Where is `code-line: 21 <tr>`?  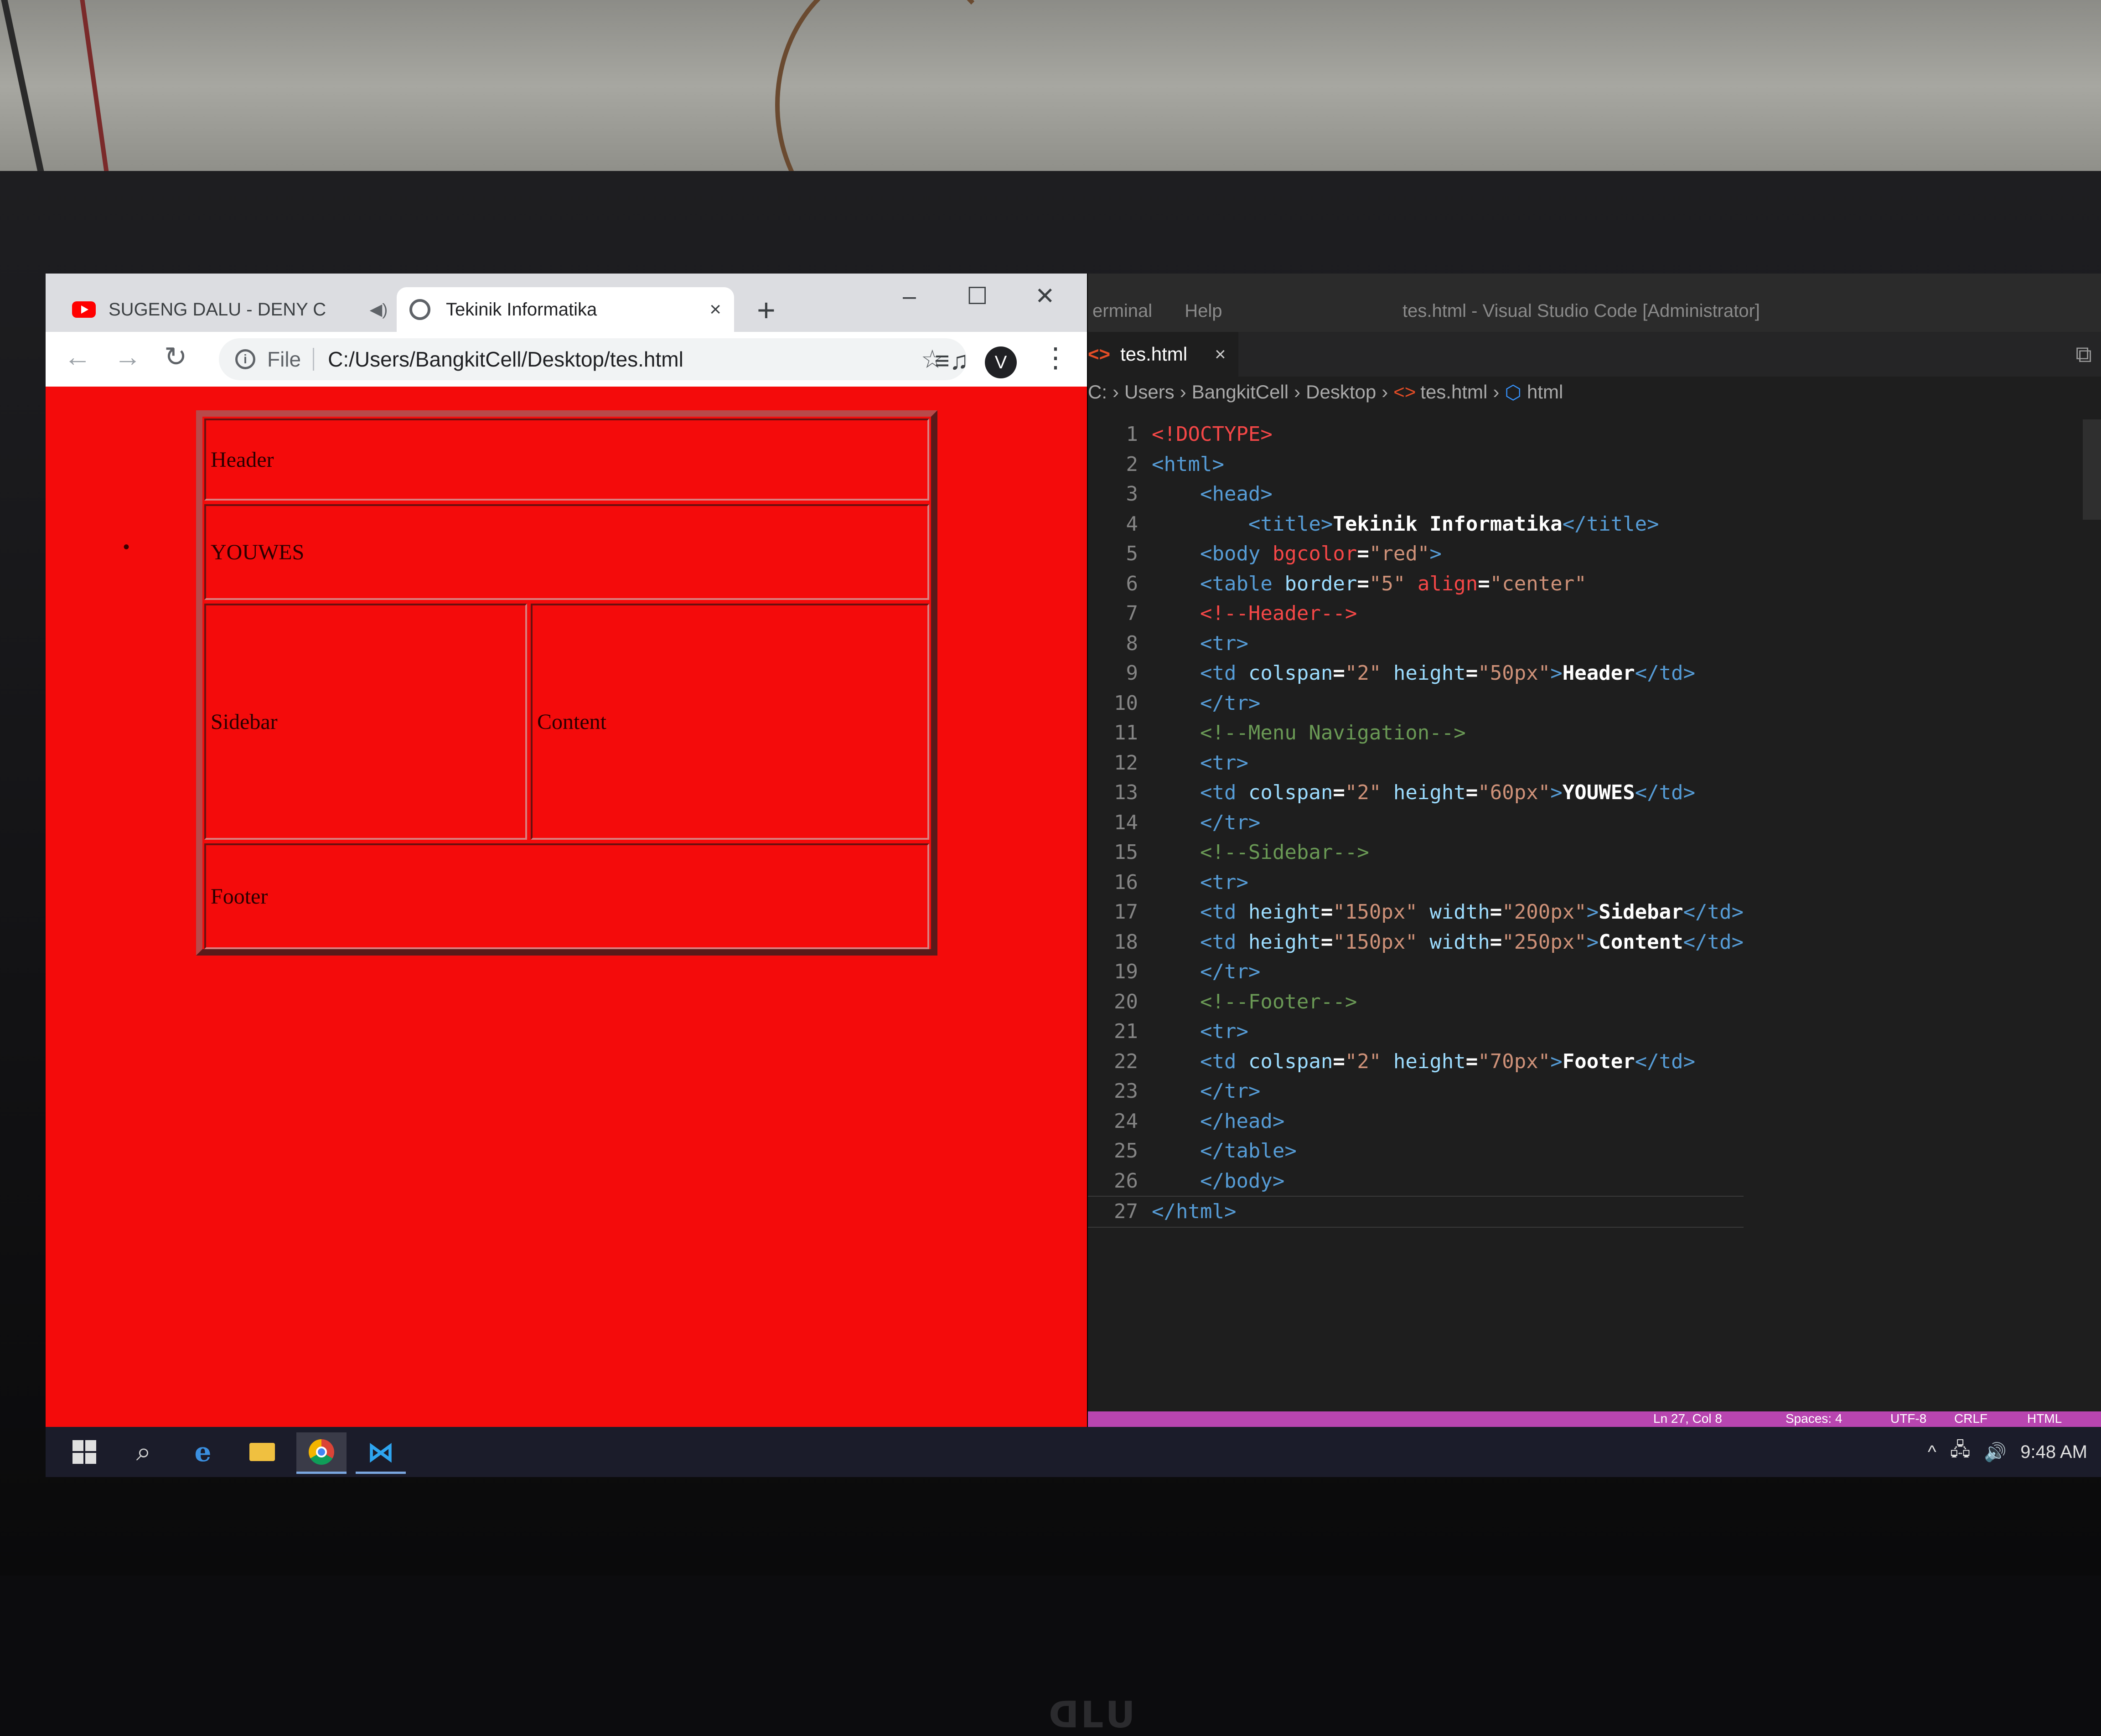
code-line: 21 <tr> is located at coordinates (1416, 1032).